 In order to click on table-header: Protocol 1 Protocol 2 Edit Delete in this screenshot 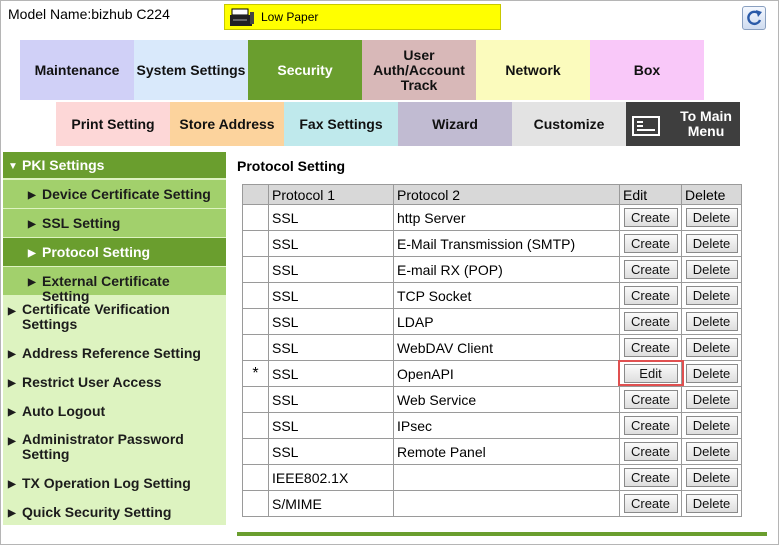, I will do `click(492, 194)`.